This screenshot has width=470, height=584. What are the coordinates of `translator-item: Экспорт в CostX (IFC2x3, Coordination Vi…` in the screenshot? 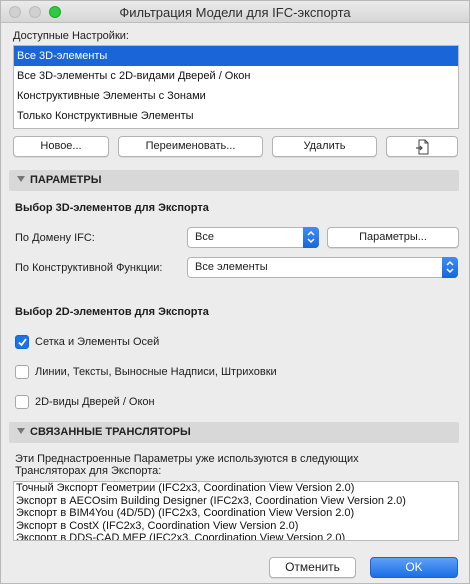 It's located at (157, 525).